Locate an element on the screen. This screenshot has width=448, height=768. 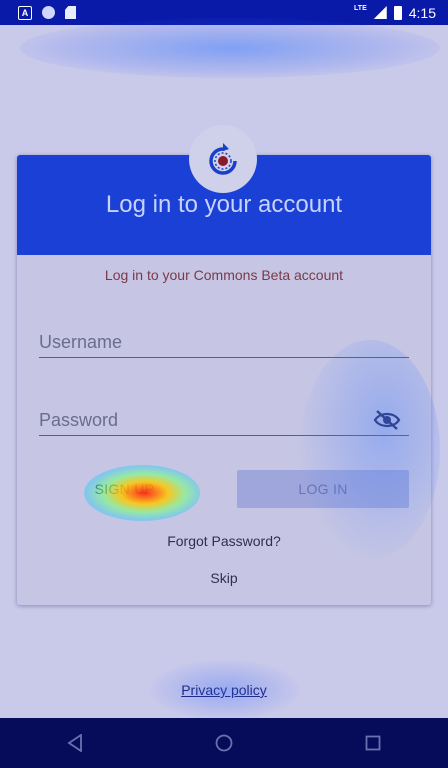
notification-icons: A is located at coordinates (47, 12).